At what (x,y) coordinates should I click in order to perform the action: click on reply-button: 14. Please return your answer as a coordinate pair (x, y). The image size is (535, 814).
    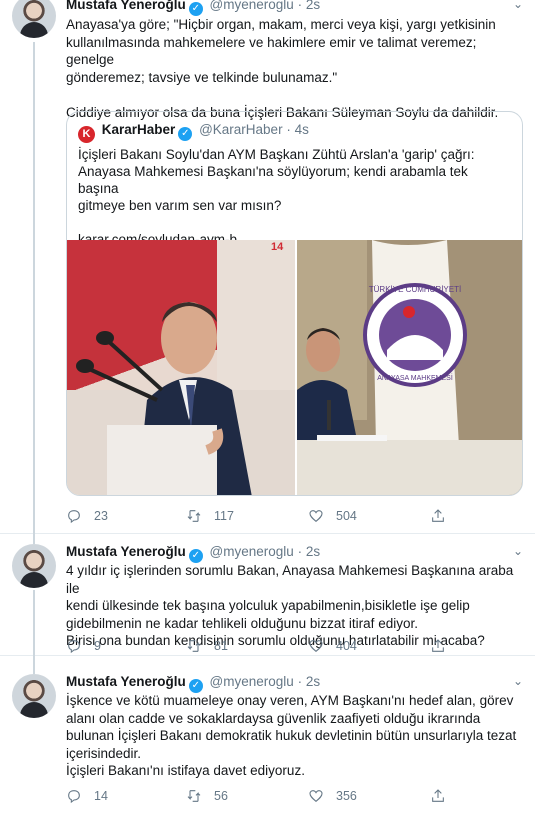
    Looking at the image, I should click on (87, 796).